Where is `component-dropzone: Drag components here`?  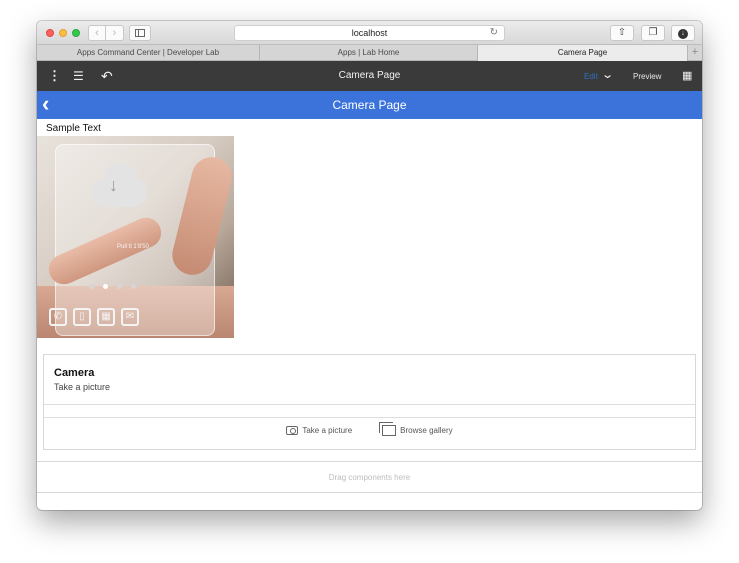
component-dropzone: Drag components here is located at coordinates (369, 477).